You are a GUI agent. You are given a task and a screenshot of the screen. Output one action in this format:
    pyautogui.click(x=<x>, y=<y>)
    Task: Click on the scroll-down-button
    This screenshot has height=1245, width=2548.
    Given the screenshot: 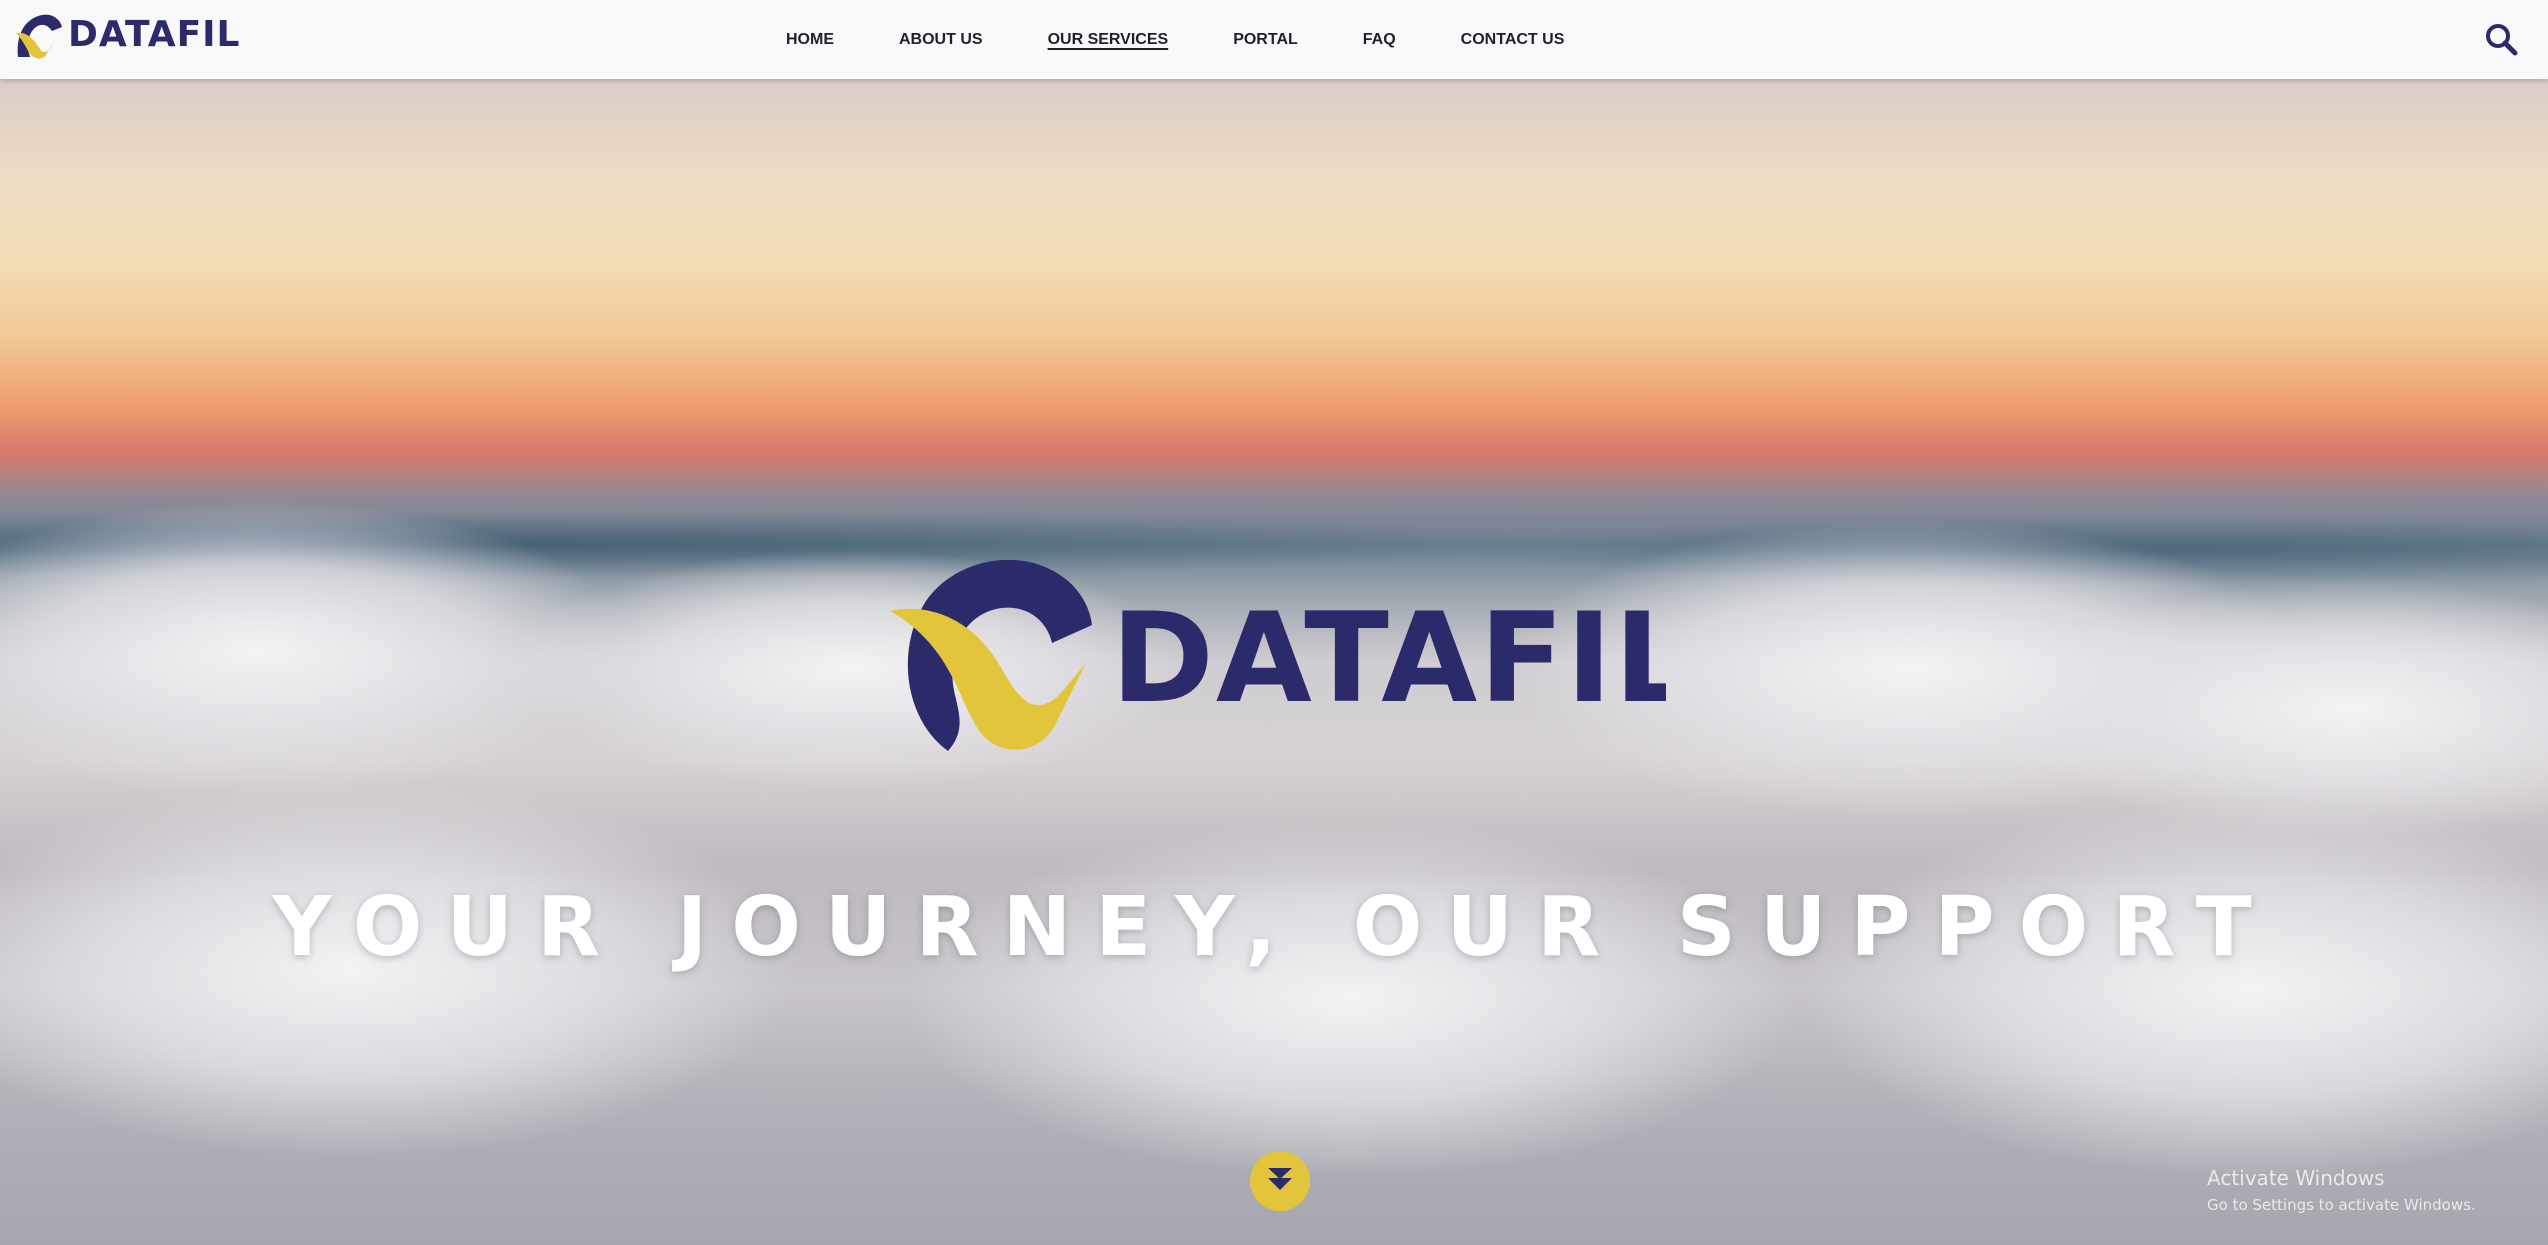 What is the action you would take?
    pyautogui.click(x=1280, y=1181)
    